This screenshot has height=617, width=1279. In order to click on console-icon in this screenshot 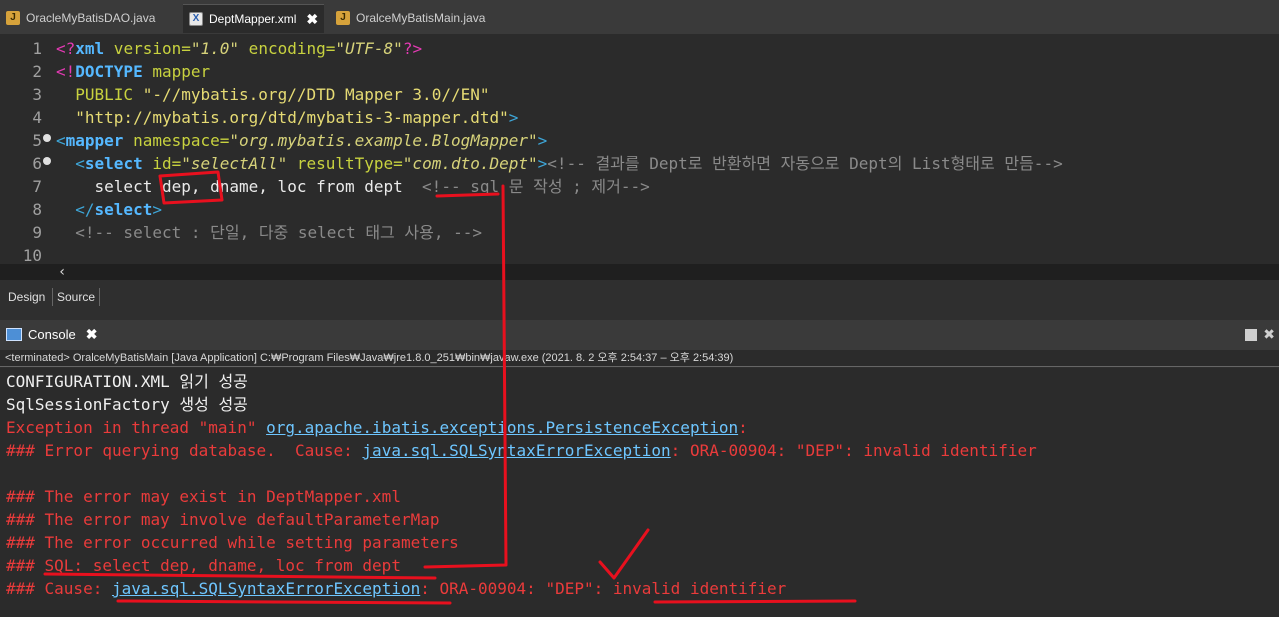, I will do `click(14, 334)`.